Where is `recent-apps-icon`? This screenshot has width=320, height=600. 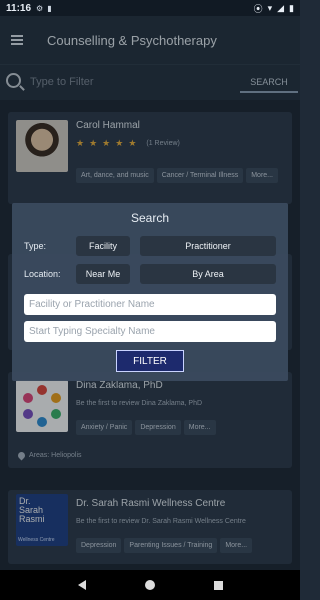 recent-apps-icon is located at coordinates (218, 585).